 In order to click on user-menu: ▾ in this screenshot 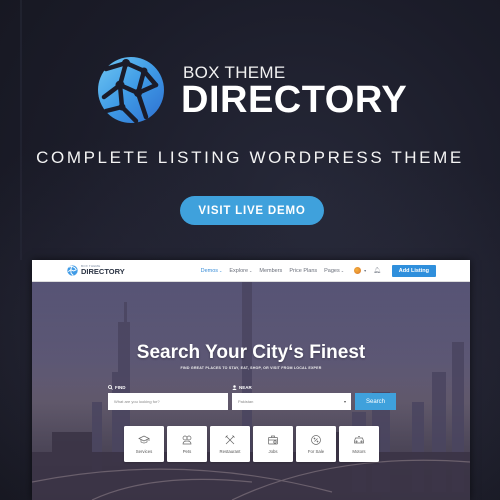, I will do `click(360, 270)`.